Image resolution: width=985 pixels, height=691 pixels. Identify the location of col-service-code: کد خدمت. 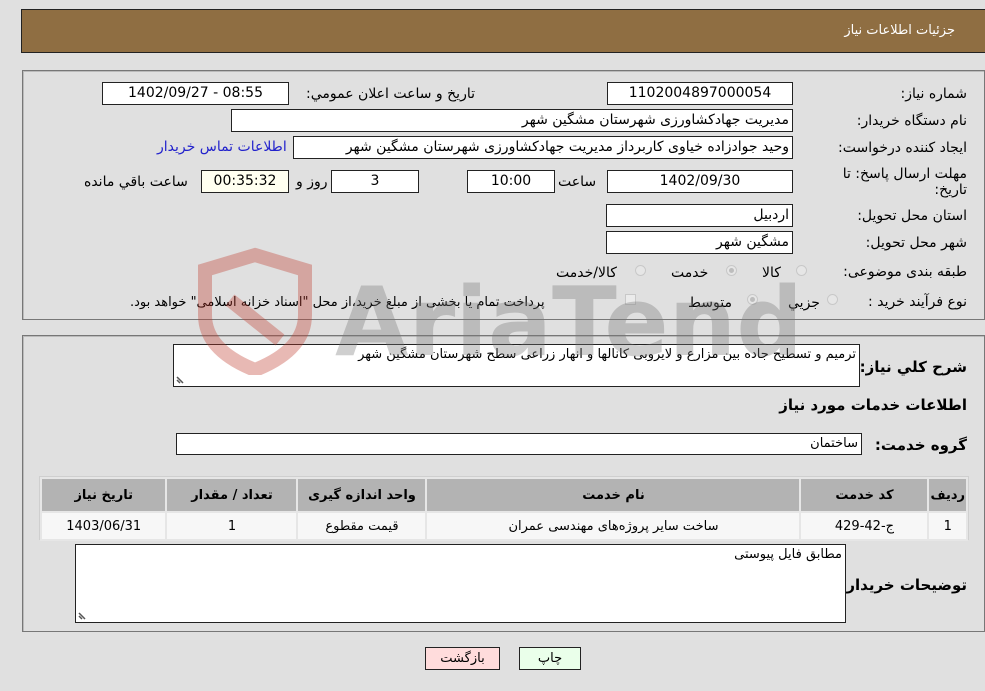
(864, 495).